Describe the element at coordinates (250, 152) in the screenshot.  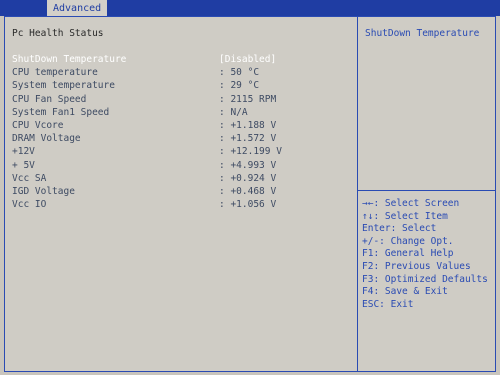
I see `reading-value: : +12.199 V` at that location.